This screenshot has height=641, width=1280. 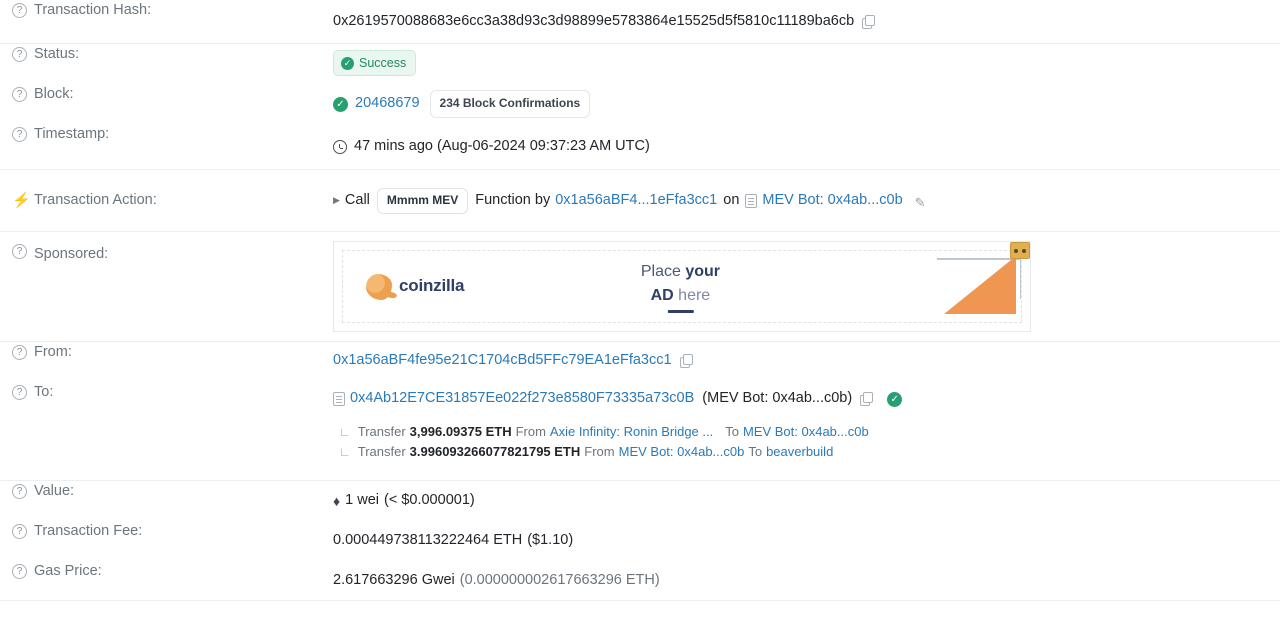 What do you see at coordinates (803, 104) in the screenshot?
I see `value-block: ✓ 20468679 234 Block Confirmations` at bounding box center [803, 104].